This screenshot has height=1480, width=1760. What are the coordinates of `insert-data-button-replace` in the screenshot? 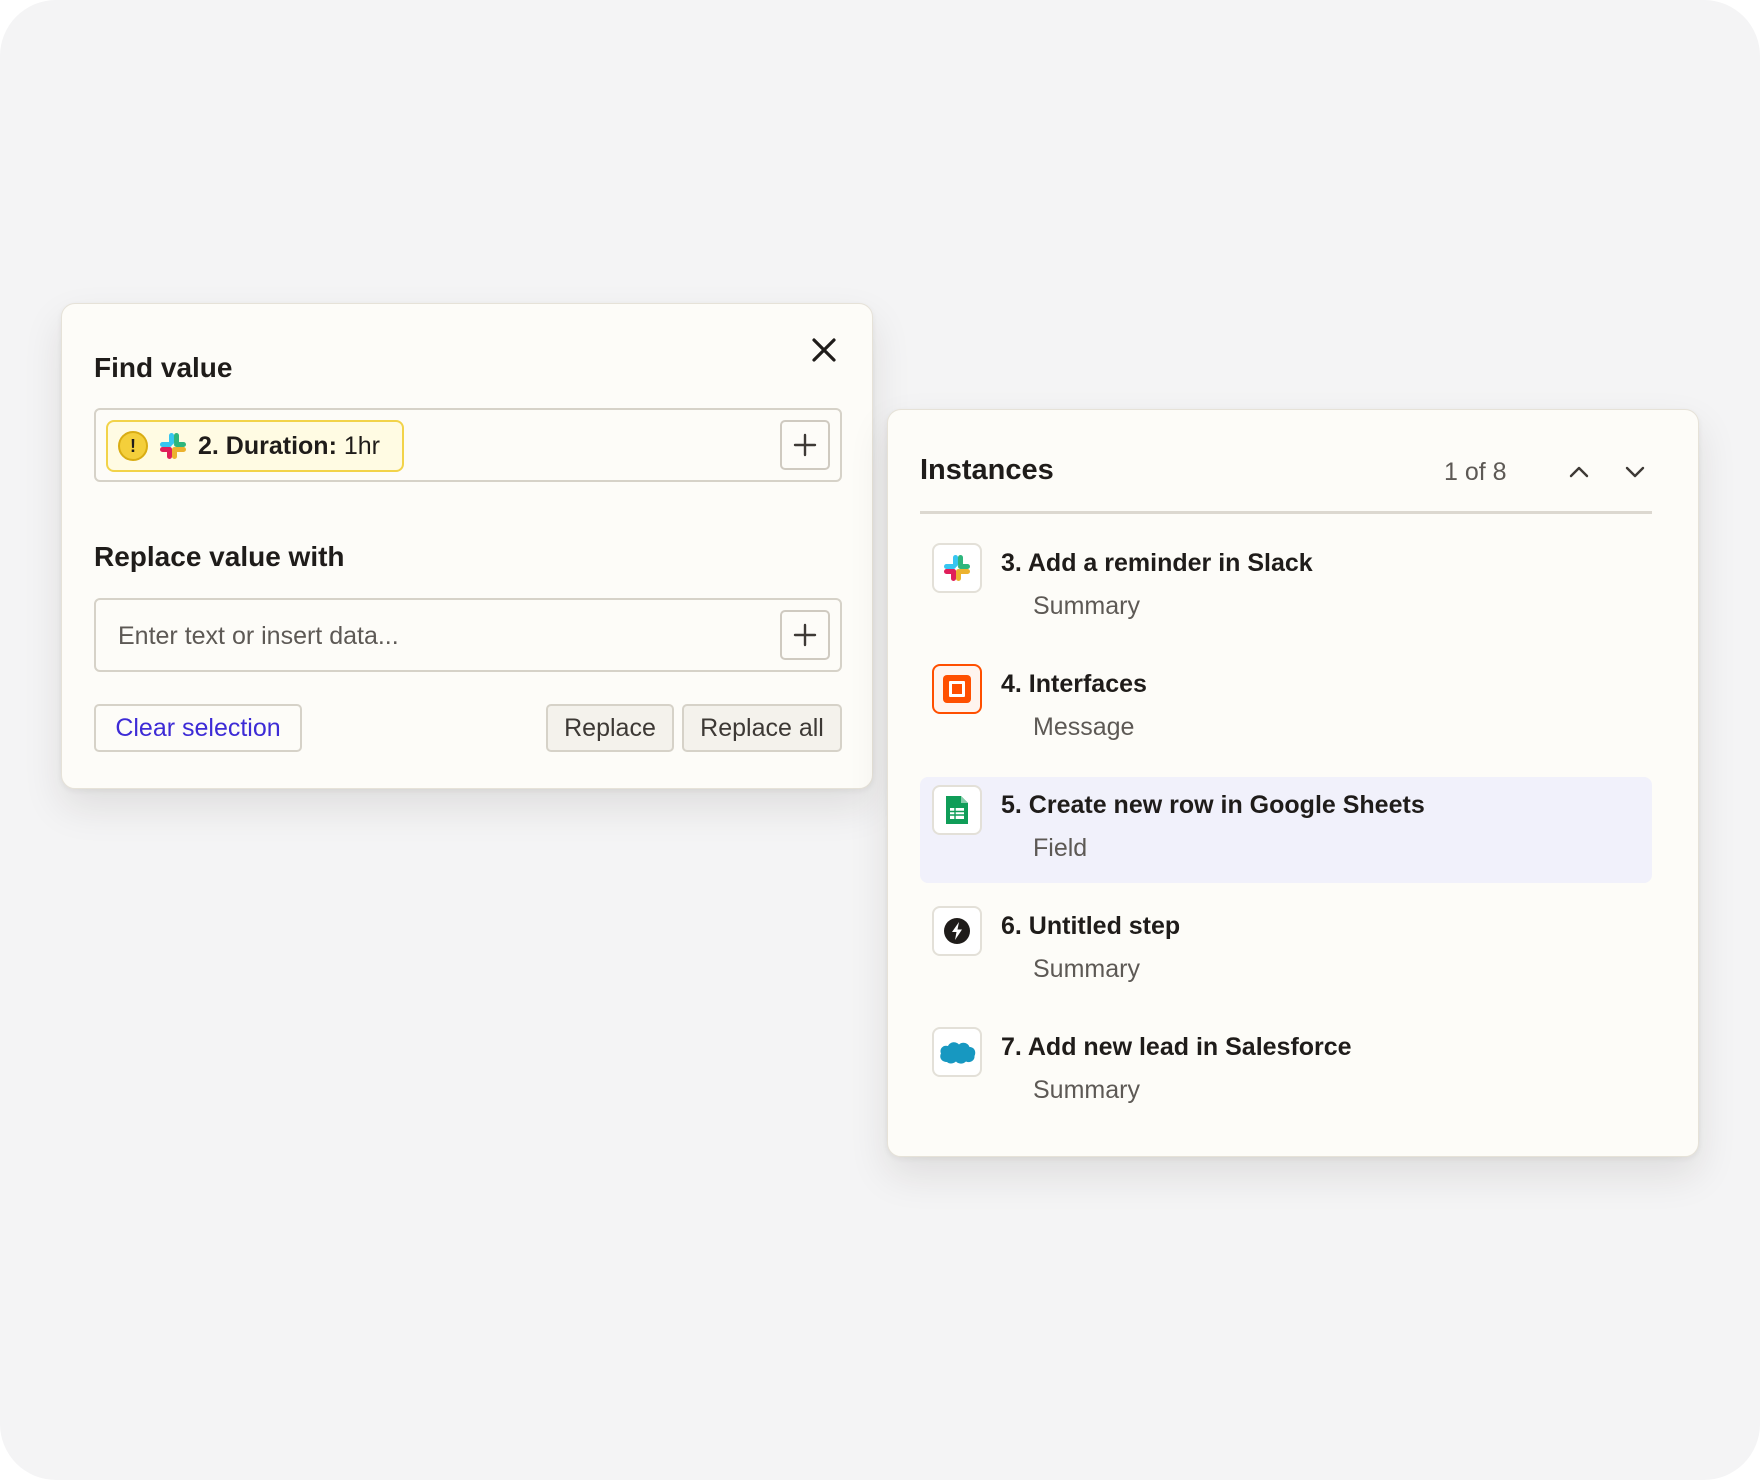 It's located at (805, 635).